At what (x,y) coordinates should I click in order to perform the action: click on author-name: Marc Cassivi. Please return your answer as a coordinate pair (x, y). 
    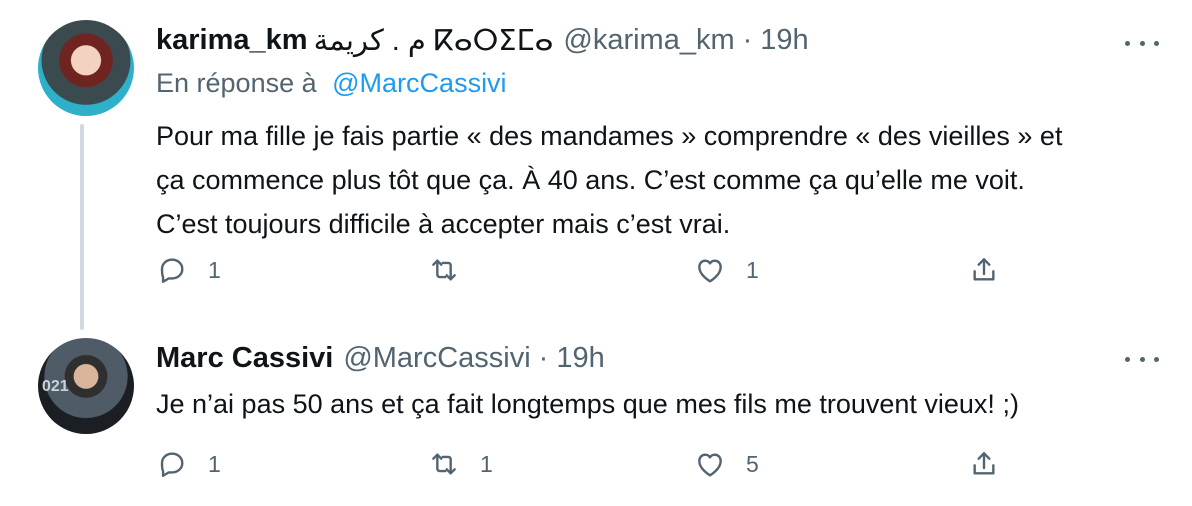
    Looking at the image, I should click on (244, 358).